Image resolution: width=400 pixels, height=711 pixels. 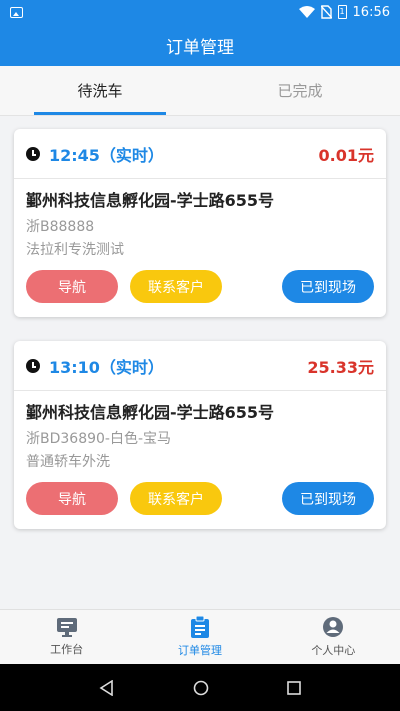 I want to click on tab-label: 待洗车, so click(x=100, y=91).